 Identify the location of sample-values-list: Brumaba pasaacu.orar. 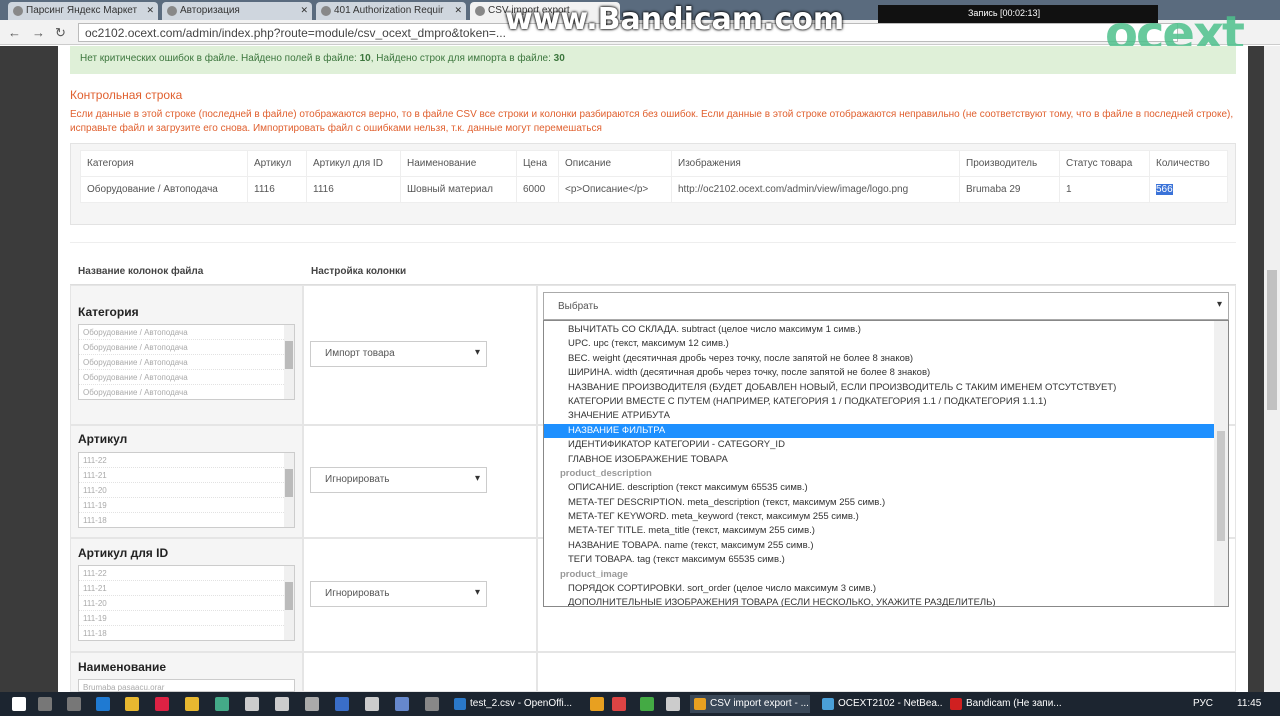
(186, 685).